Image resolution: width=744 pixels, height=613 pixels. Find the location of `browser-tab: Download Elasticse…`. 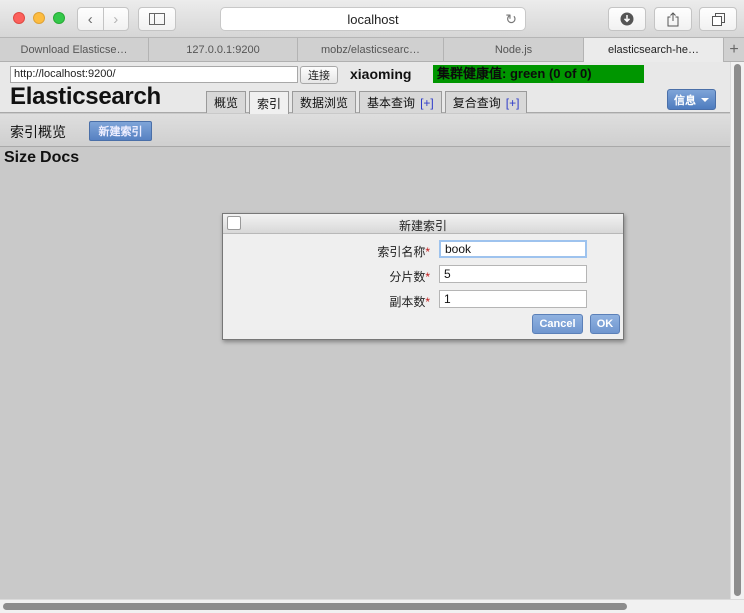

browser-tab: Download Elasticse… is located at coordinates (74, 50).